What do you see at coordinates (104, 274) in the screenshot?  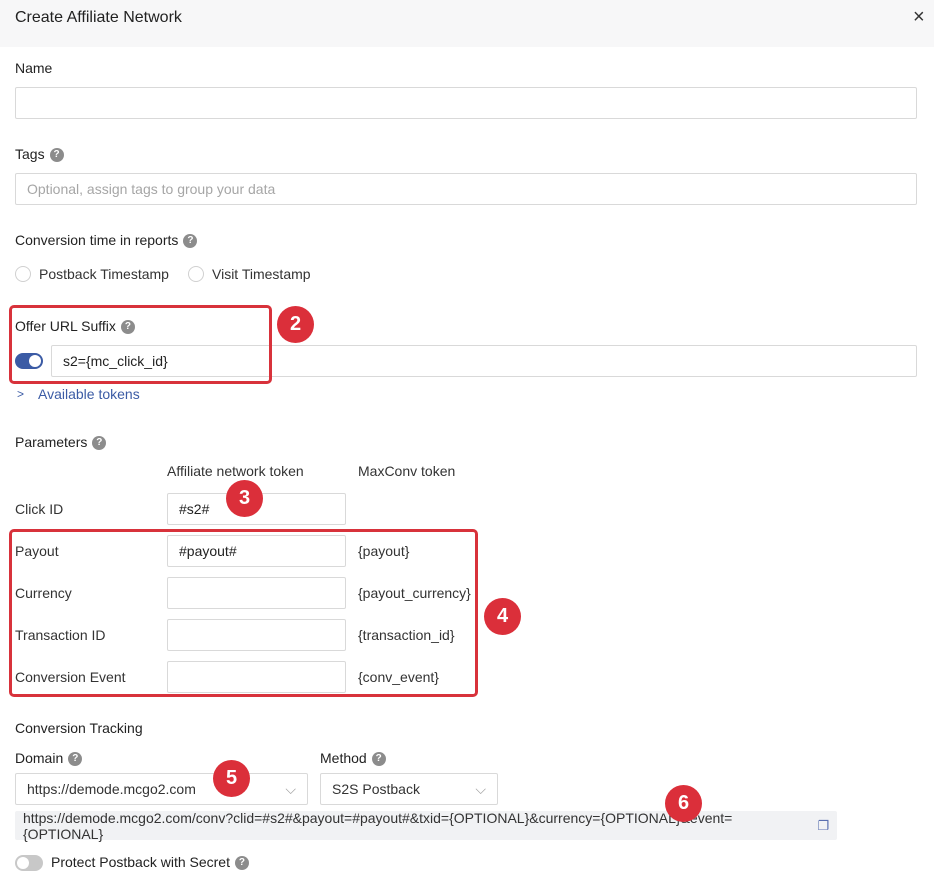 I see `radio-label: Postback Timestamp` at bounding box center [104, 274].